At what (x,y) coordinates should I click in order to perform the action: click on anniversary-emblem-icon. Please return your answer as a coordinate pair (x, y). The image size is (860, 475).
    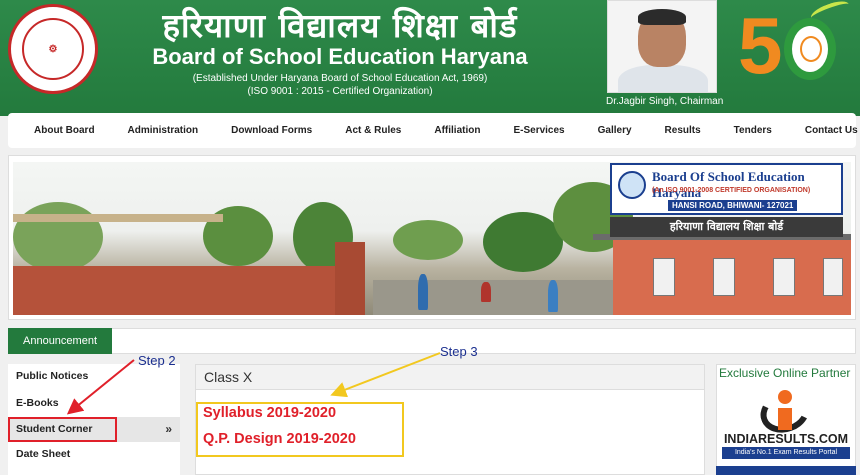
    Looking at the image, I should click on (810, 49).